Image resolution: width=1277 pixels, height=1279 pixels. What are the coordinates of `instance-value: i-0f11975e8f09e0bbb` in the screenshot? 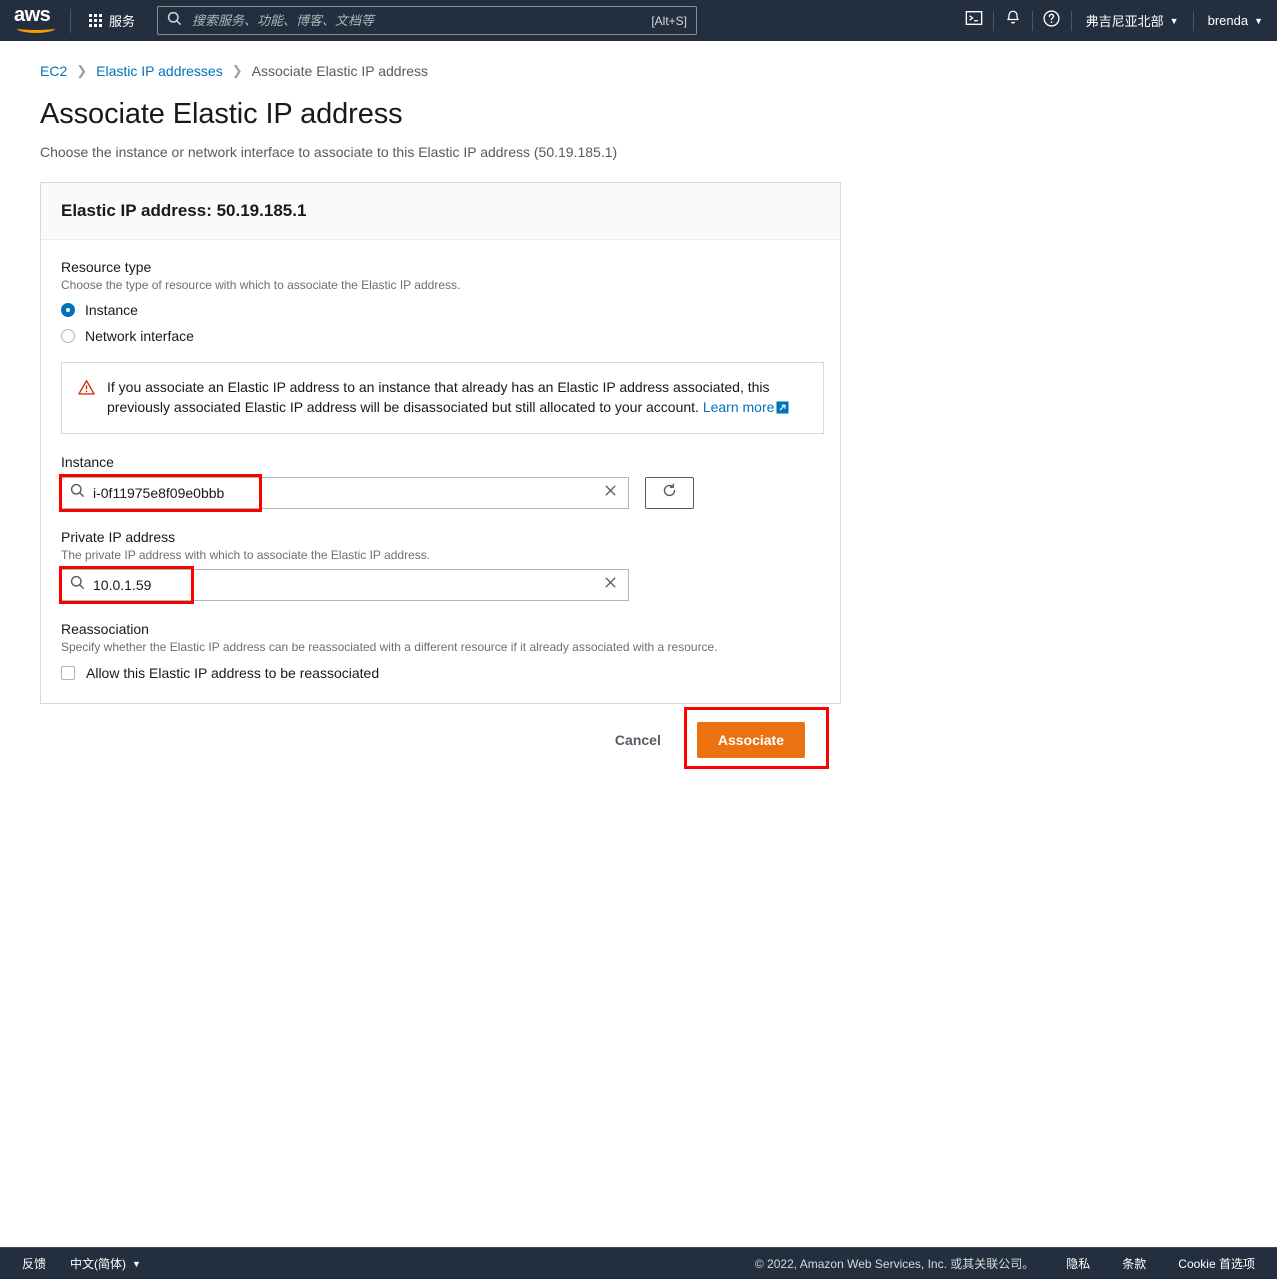 It's located at (159, 493).